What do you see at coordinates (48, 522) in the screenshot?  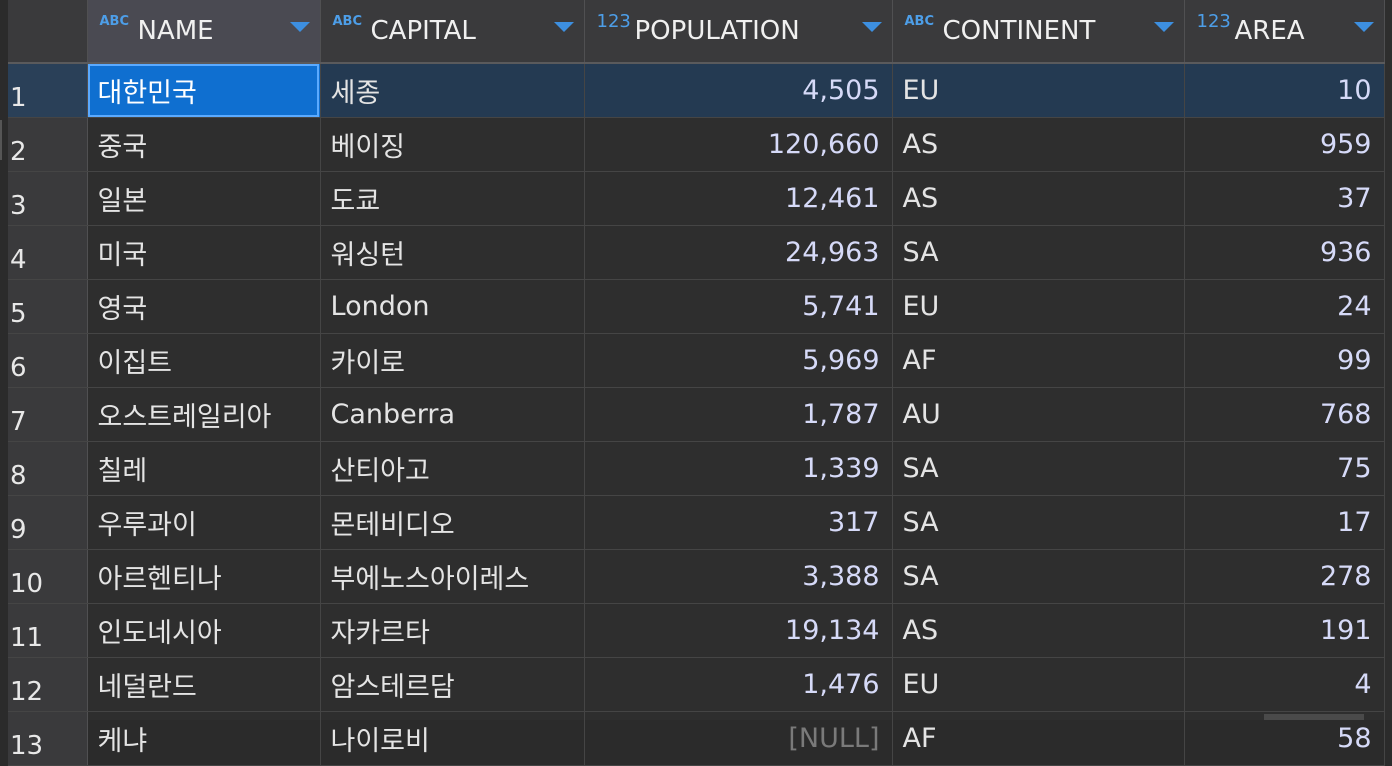 I see `row-number: 9` at bounding box center [48, 522].